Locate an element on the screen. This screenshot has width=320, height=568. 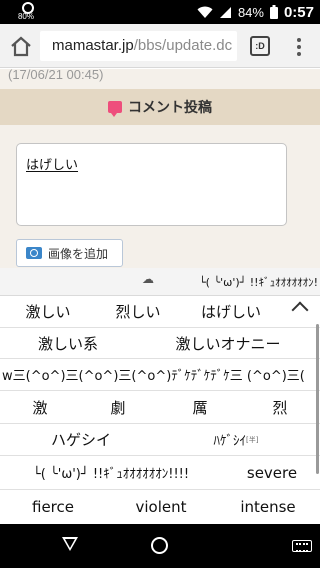
overflow-menu-icon is located at coordinates (299, 47).